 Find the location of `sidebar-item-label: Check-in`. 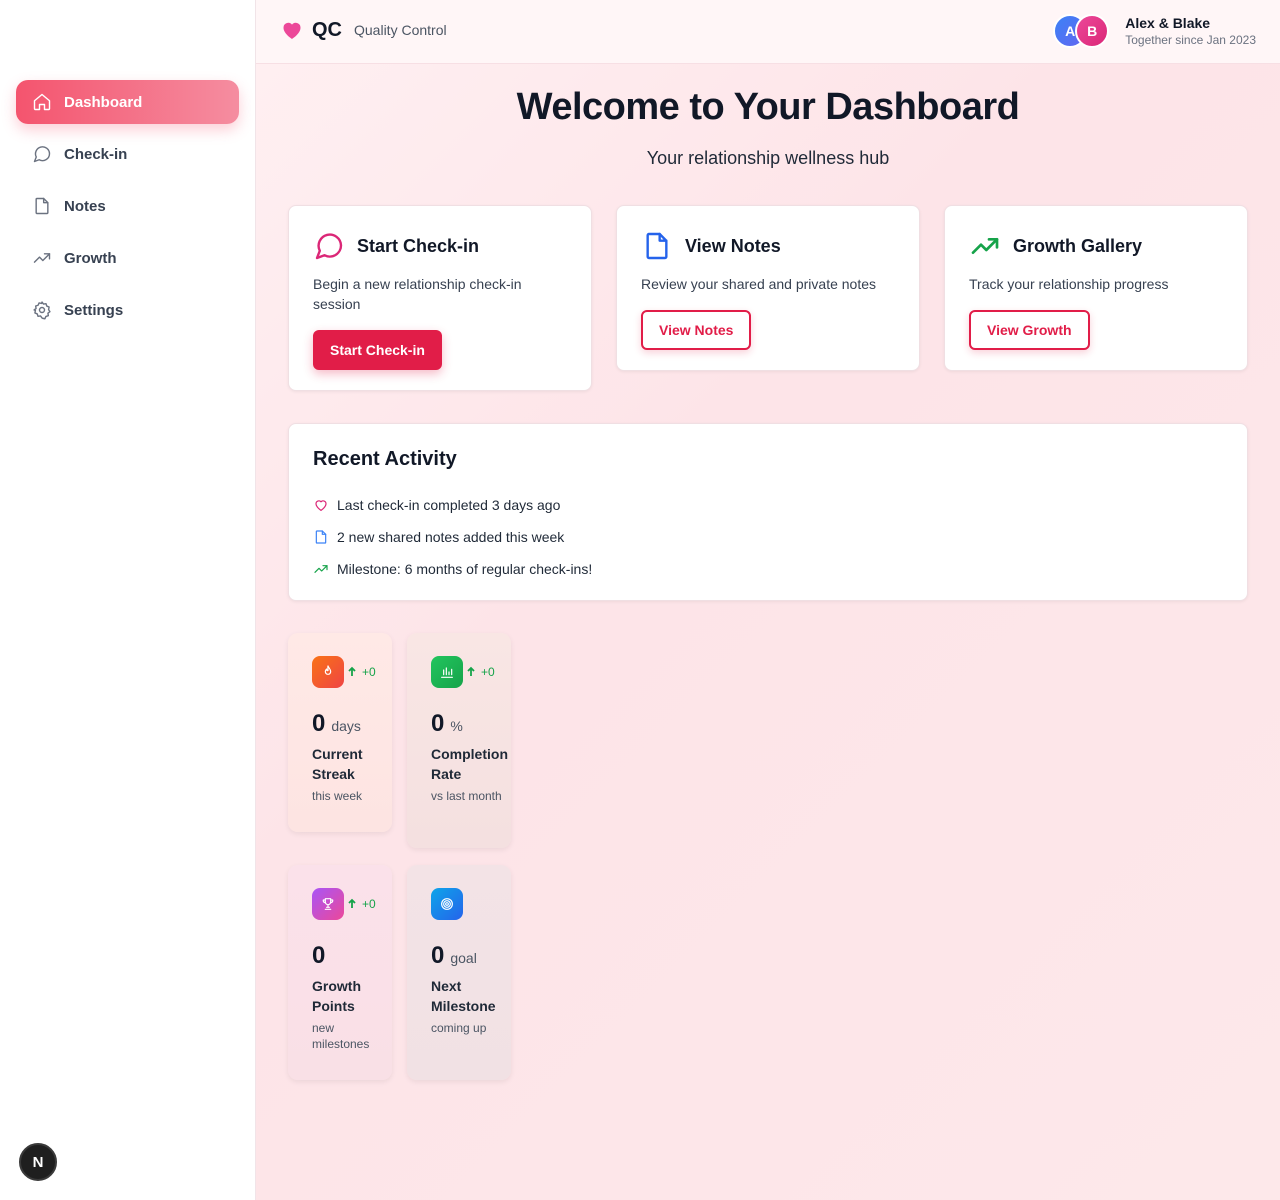

sidebar-item-label: Check-in is located at coordinates (96, 154).